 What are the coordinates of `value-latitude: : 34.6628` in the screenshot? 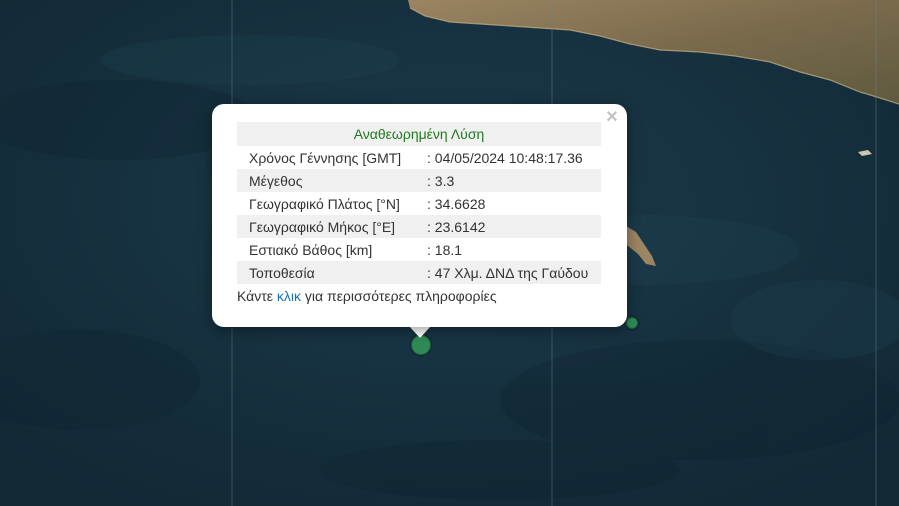 It's located at (456, 203).